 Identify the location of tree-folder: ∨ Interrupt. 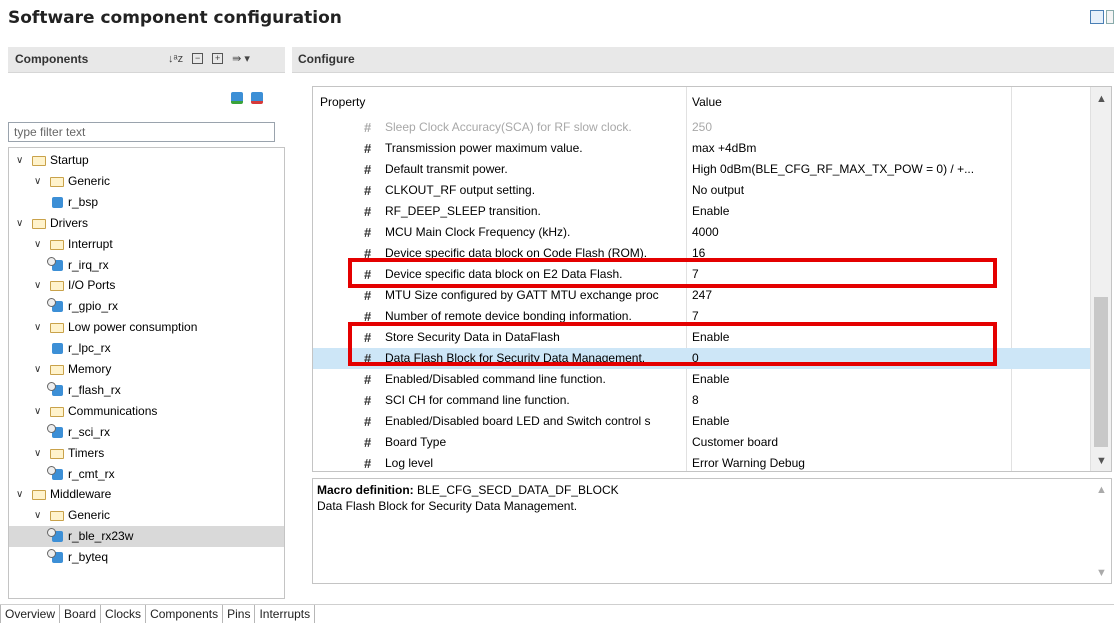
(146, 244).